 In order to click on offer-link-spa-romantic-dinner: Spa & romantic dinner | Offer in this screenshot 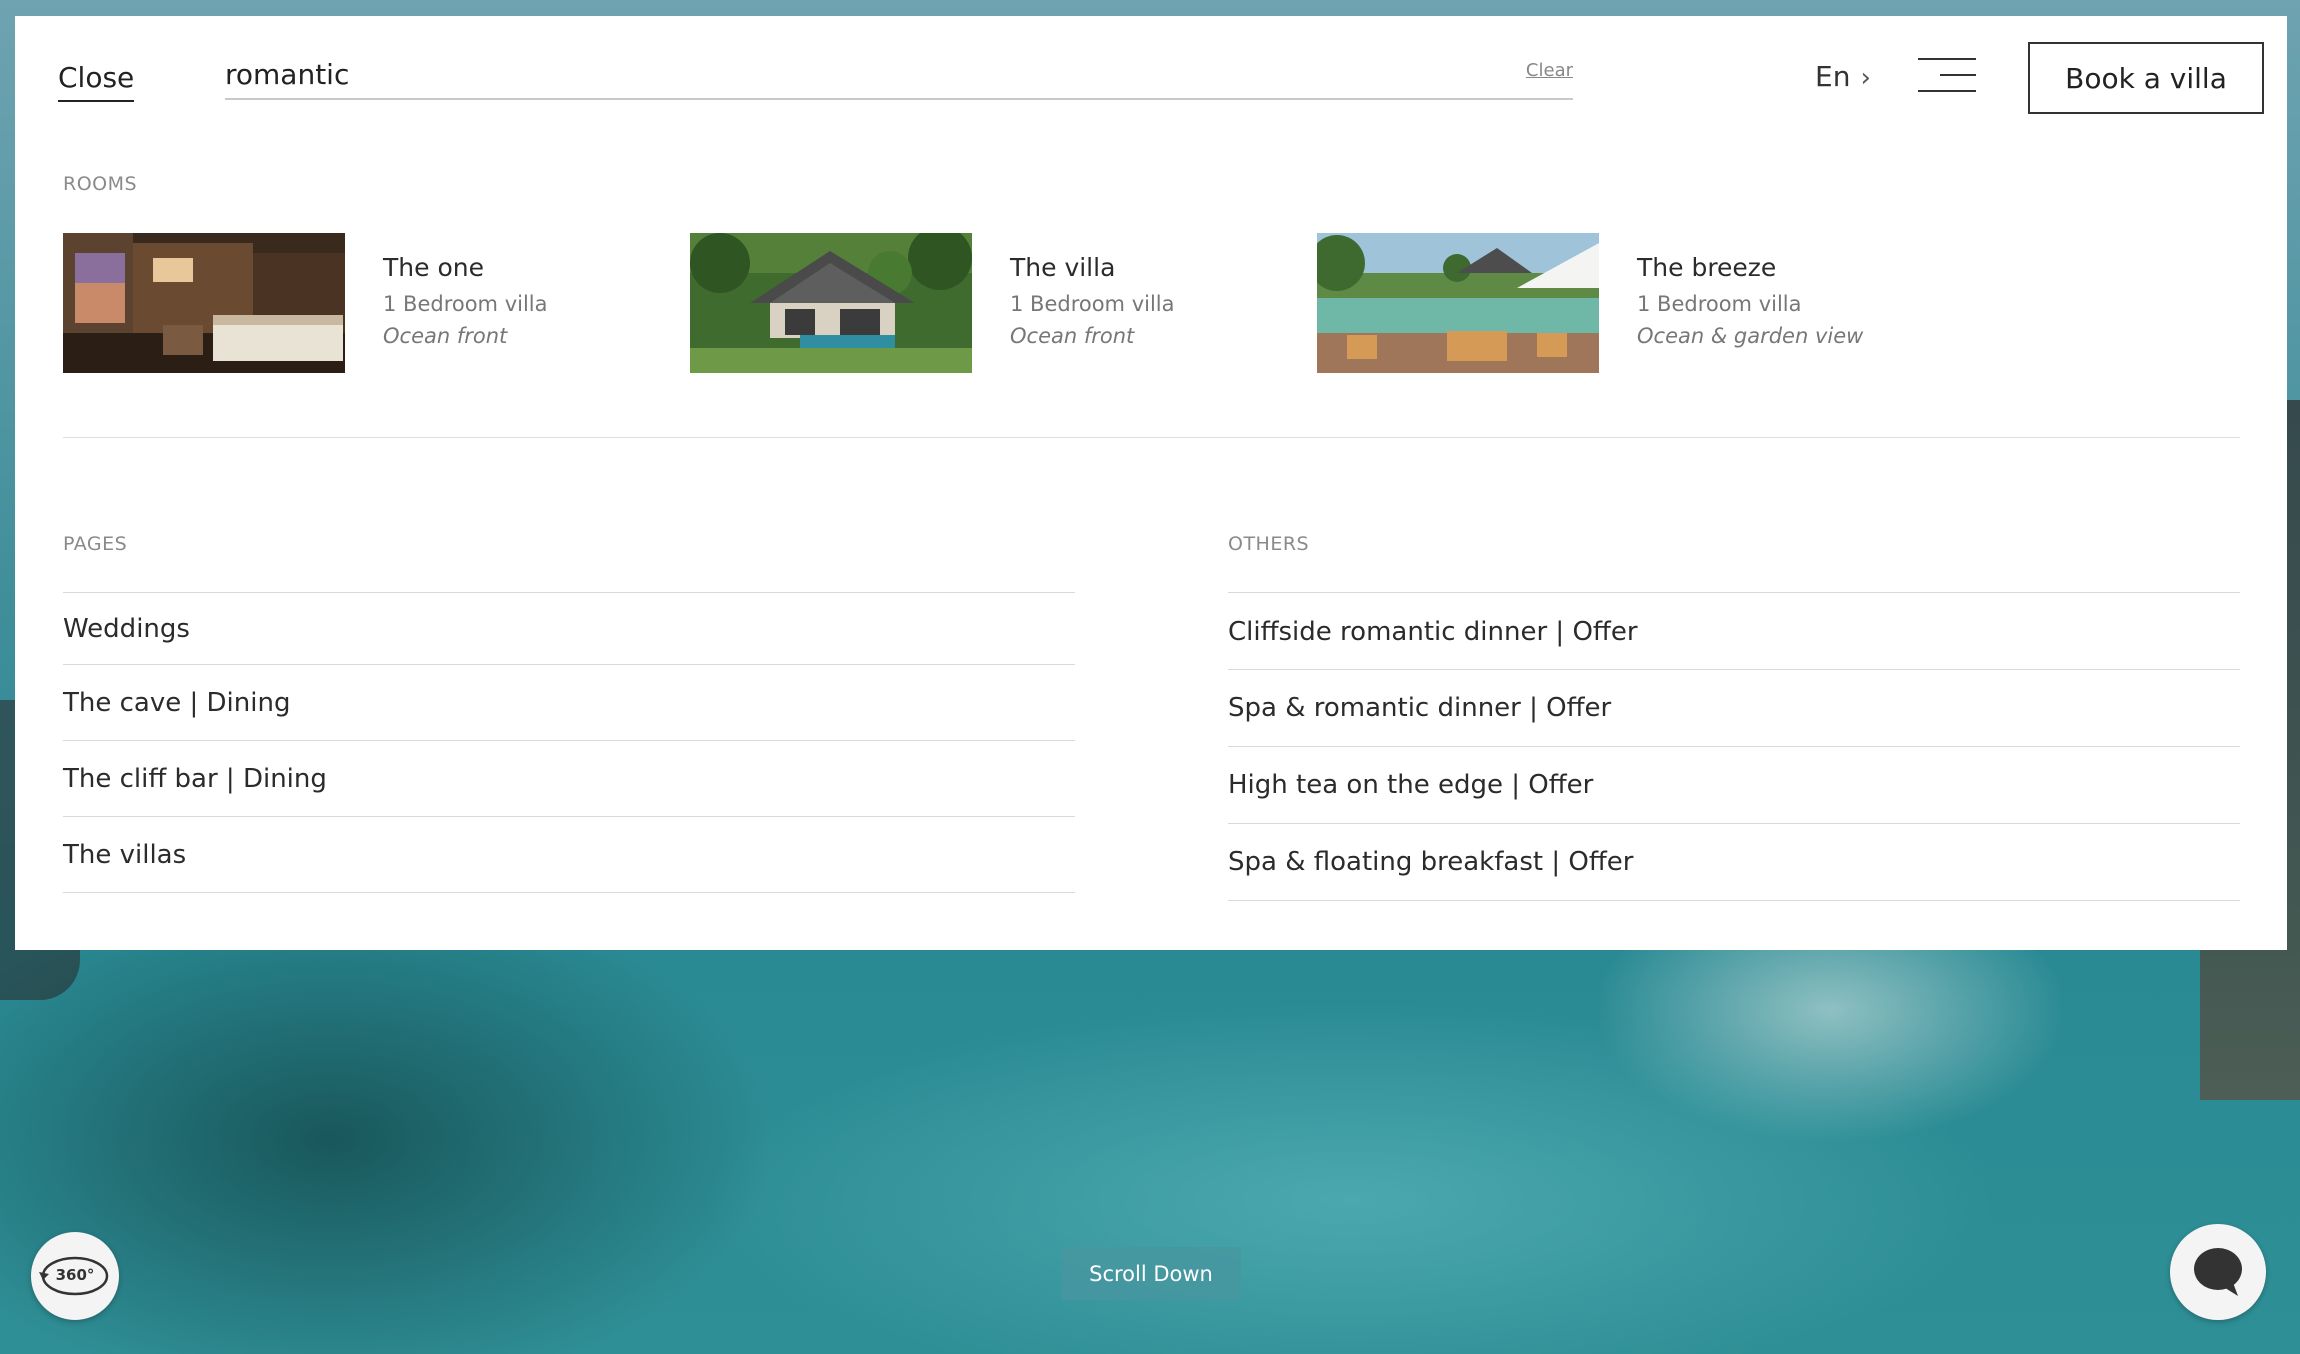, I will do `click(1734, 708)`.